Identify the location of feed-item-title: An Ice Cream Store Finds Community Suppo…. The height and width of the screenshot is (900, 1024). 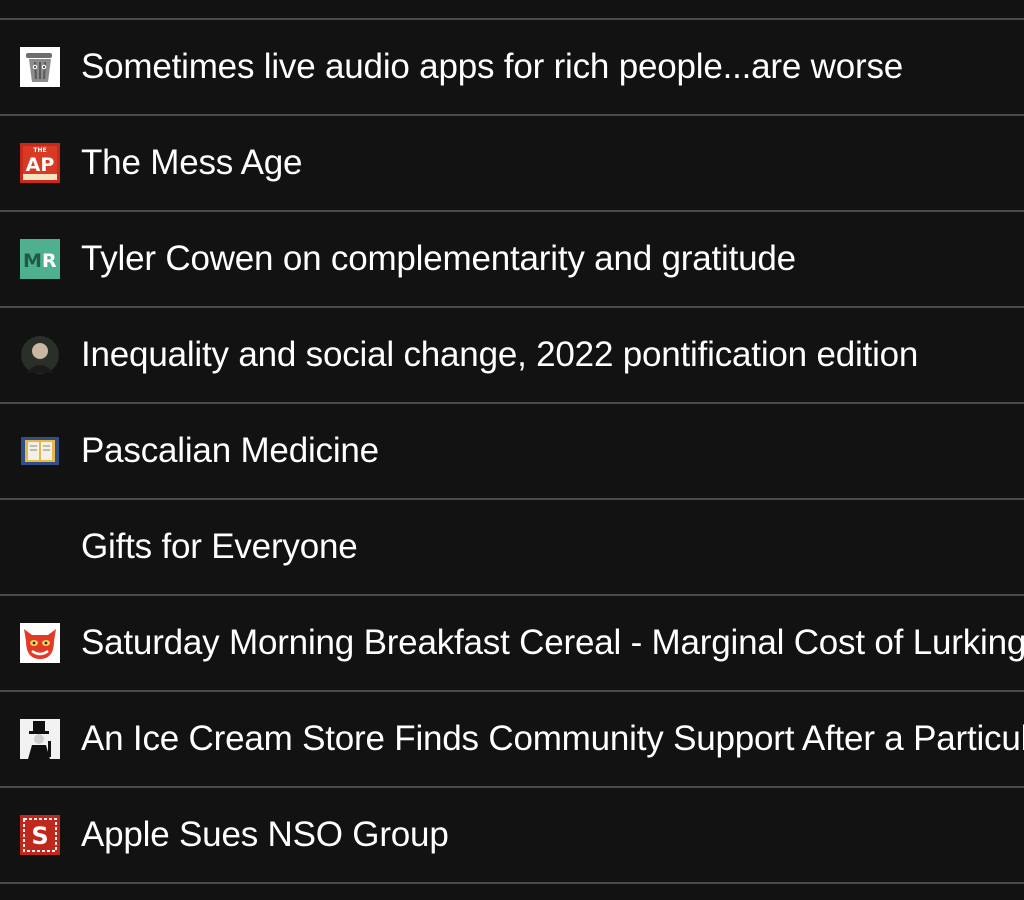
(552, 739).